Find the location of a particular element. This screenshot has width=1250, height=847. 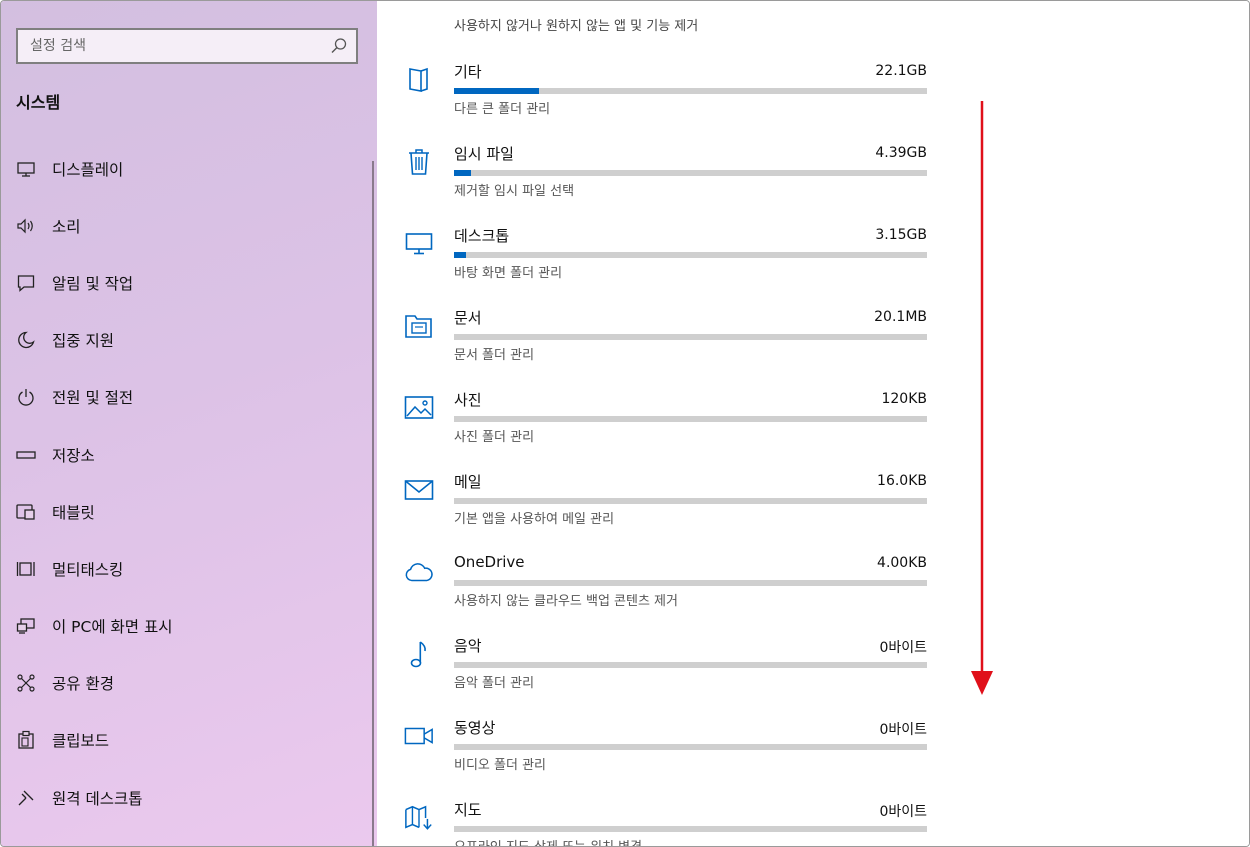

row-size: 3.15GB is located at coordinates (901, 235).